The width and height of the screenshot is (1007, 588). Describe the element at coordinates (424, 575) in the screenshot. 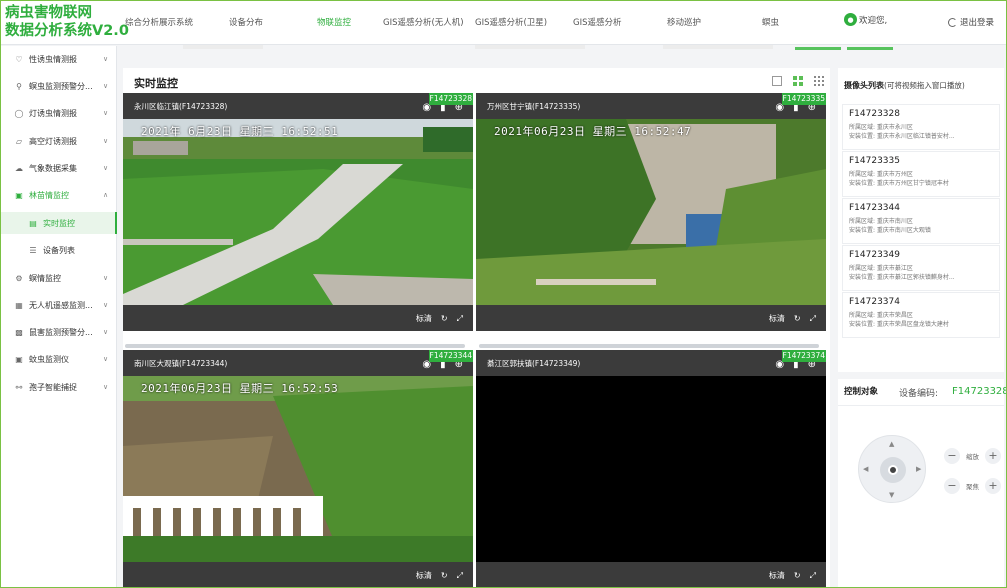

I see `quality-toggle-3: 标清` at that location.